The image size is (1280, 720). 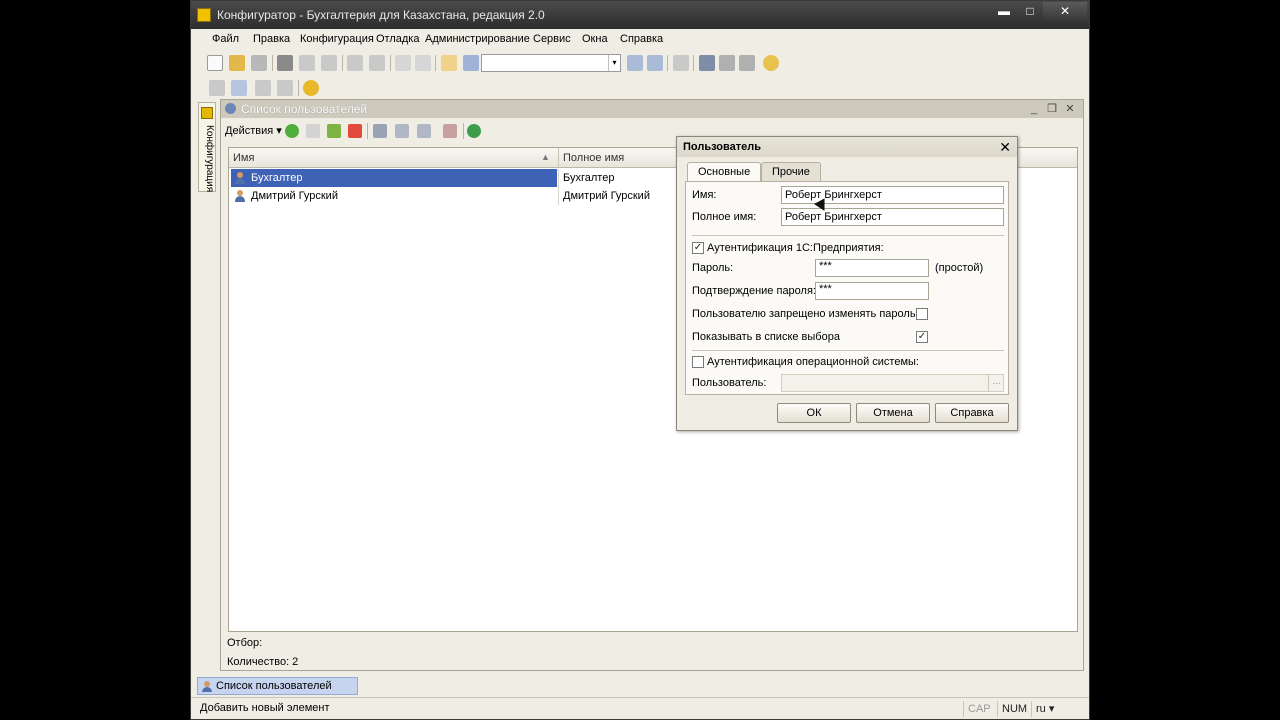 I want to click on status-bar: Добавить новый элемент CAP NUM ru ▾, so click(x=640, y=708).